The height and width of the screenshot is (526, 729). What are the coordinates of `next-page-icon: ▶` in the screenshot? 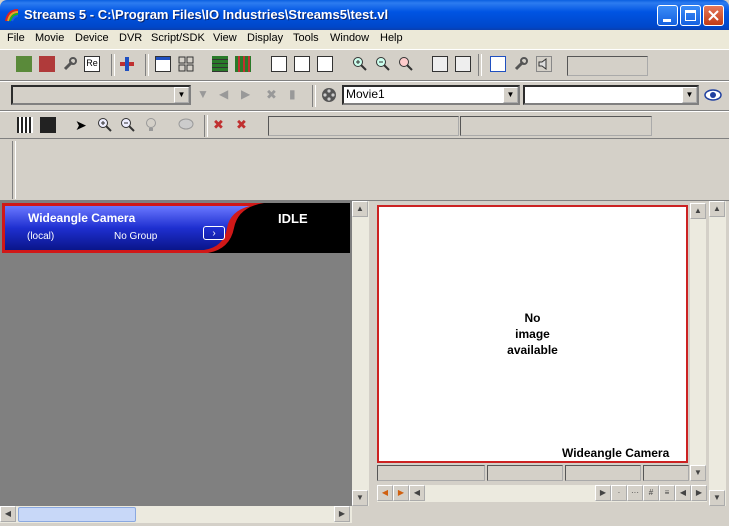 It's located at (699, 493).